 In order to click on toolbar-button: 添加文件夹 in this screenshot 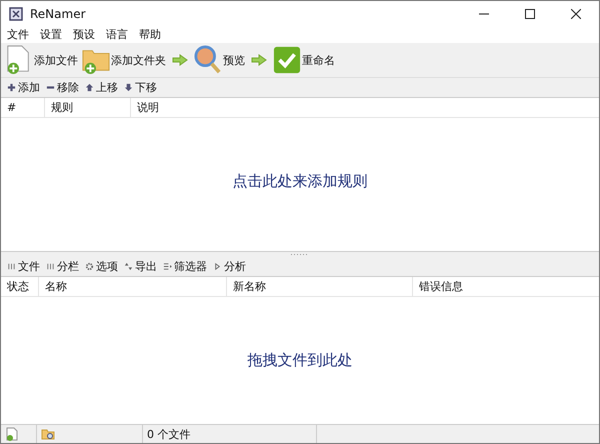, I will do `click(124, 60)`.